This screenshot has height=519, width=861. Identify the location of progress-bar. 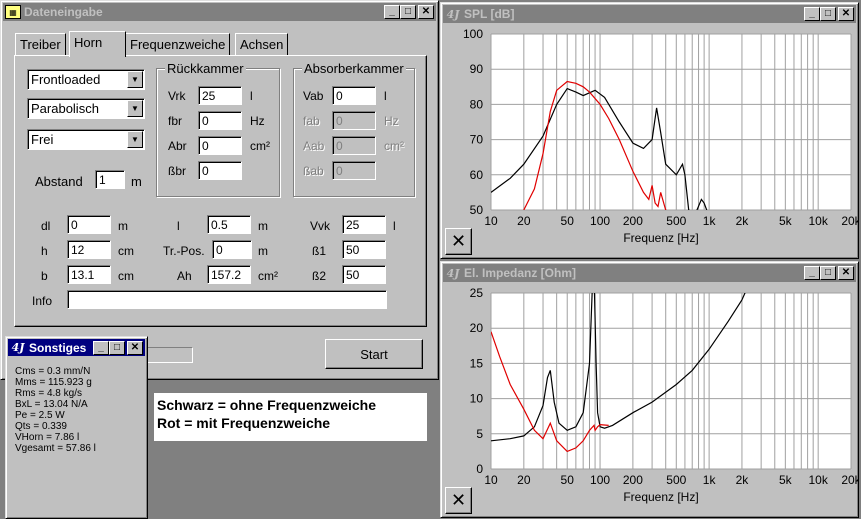
(170, 355).